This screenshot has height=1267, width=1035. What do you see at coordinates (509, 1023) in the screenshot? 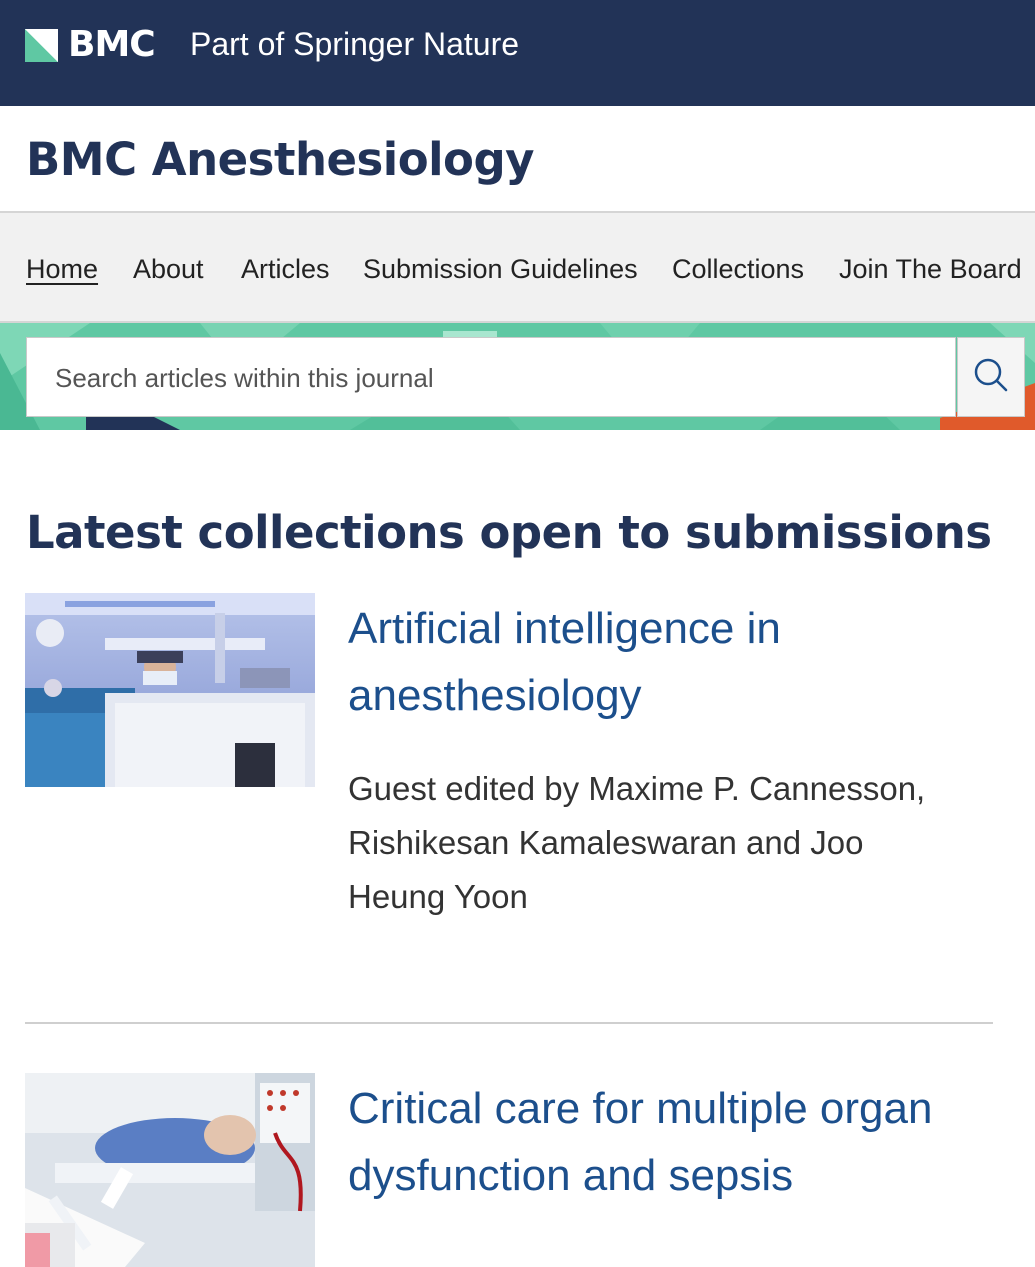
I see `collection-divider` at bounding box center [509, 1023].